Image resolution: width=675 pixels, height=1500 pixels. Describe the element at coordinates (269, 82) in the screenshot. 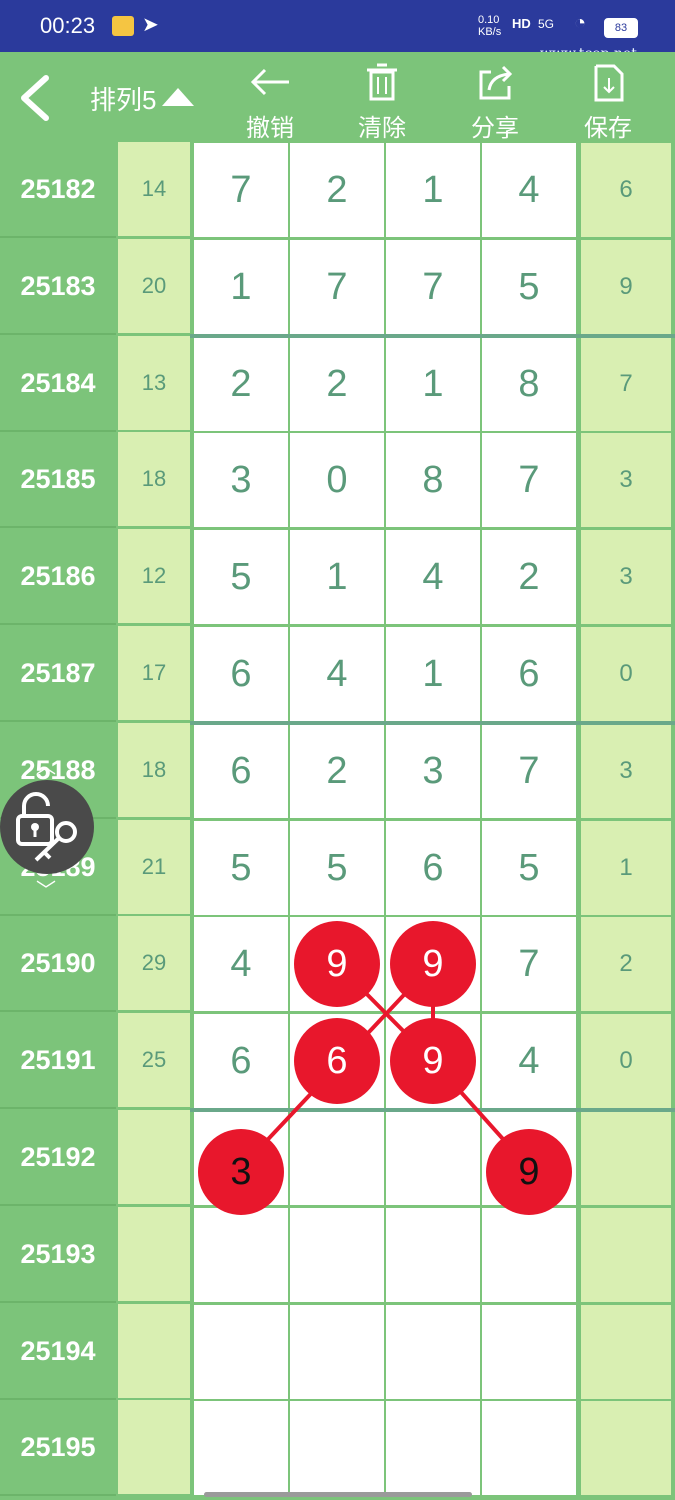

I see `arrow-left-icon` at that location.